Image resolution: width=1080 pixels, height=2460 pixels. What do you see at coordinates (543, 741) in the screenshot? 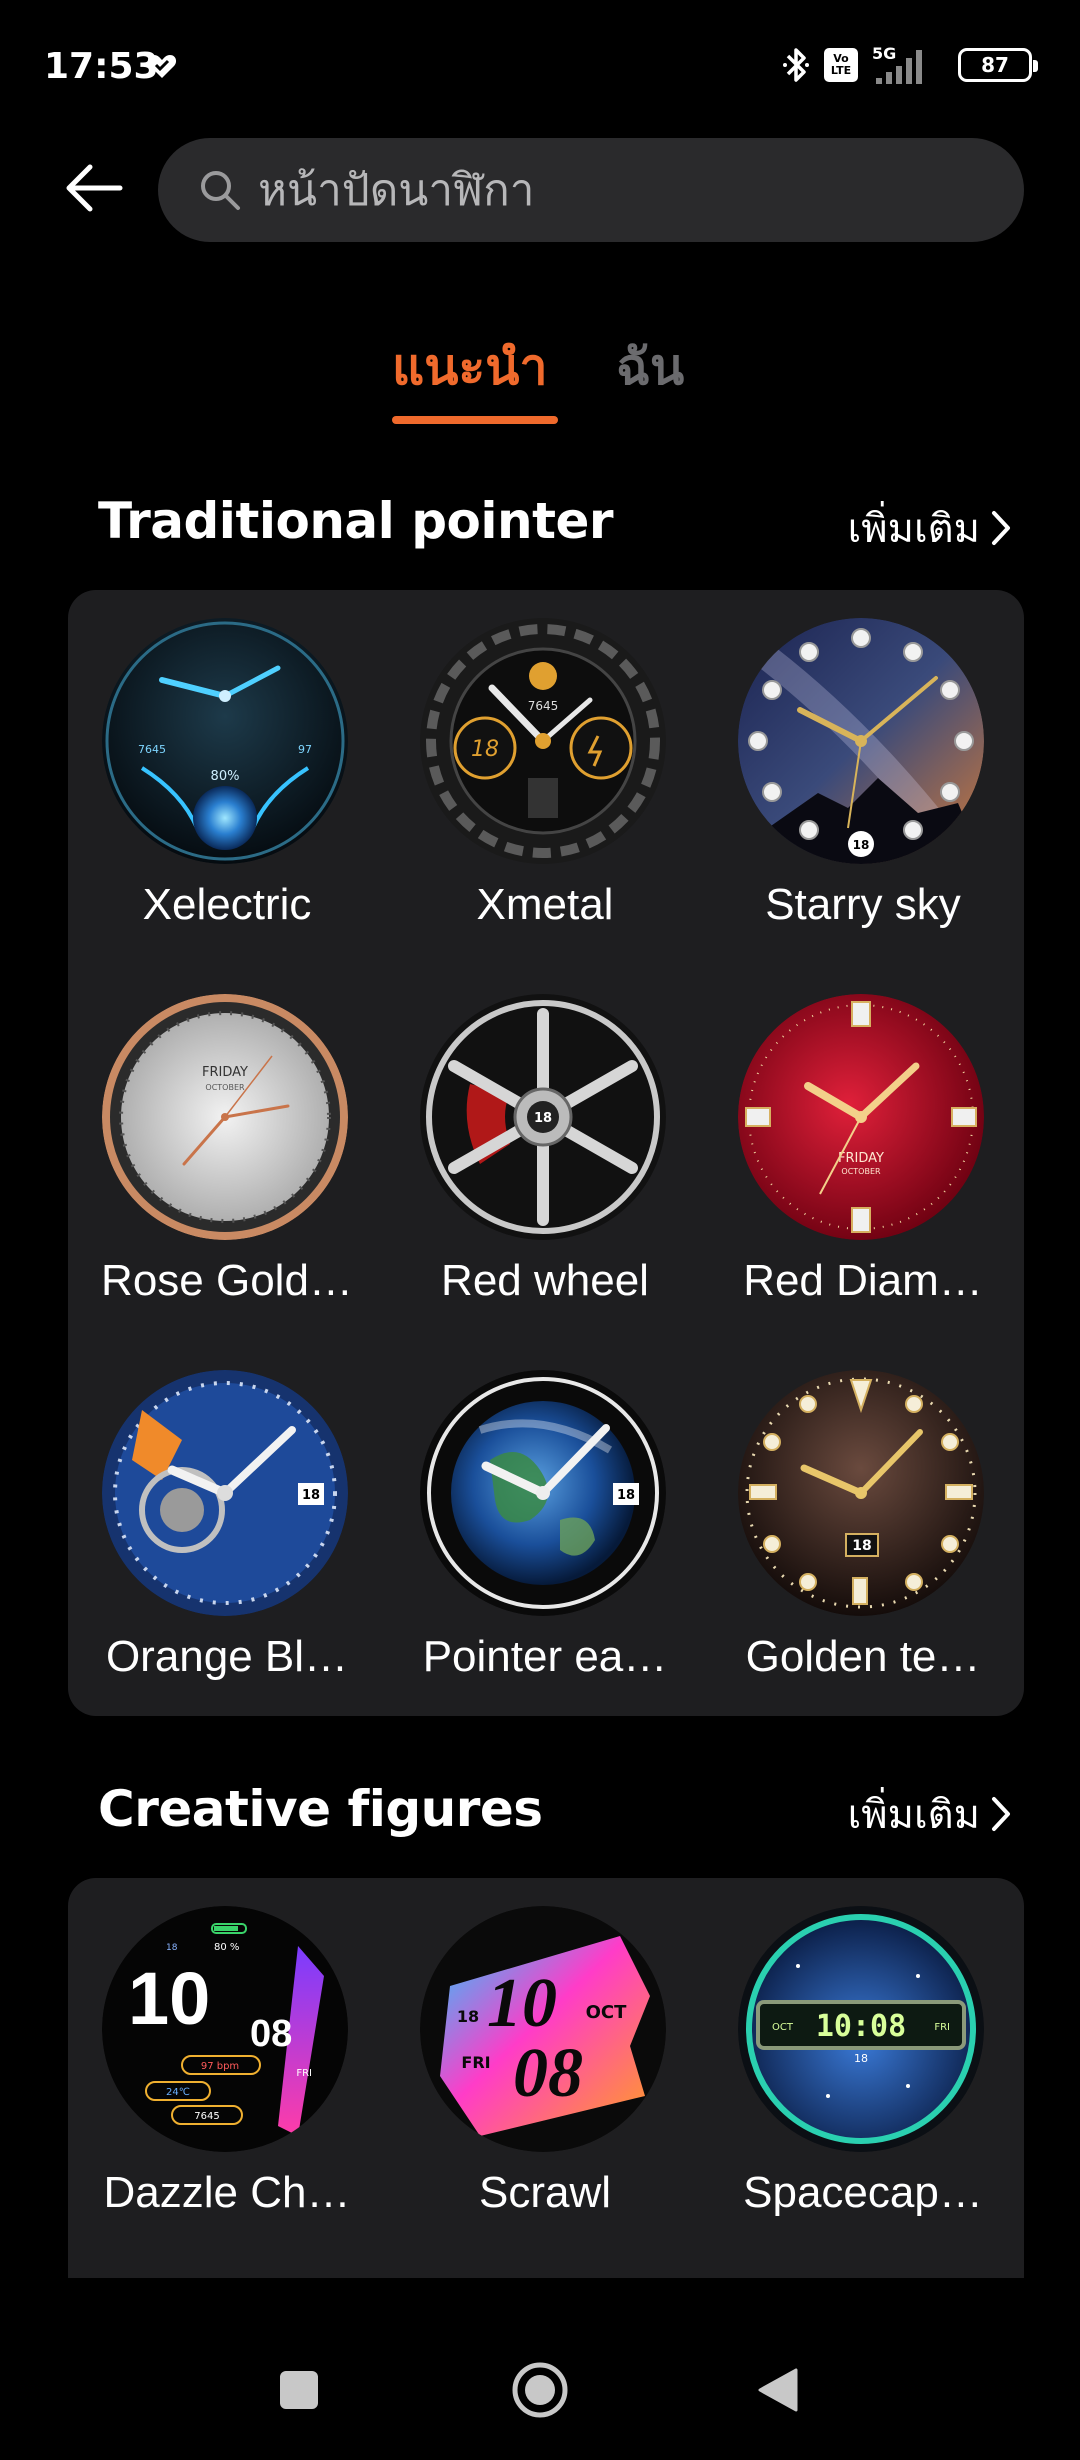
I see `watch-face-preview: 18 7645` at bounding box center [543, 741].